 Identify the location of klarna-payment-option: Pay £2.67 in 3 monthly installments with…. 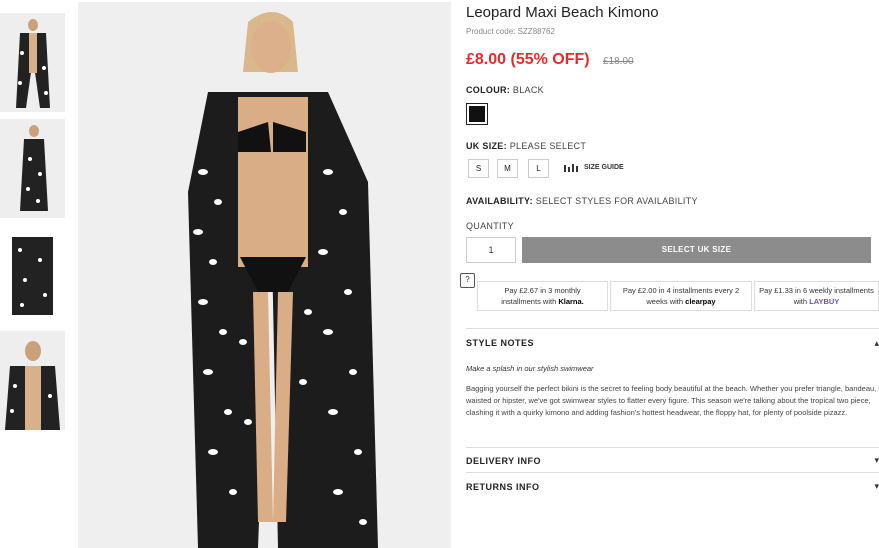
(542, 296).